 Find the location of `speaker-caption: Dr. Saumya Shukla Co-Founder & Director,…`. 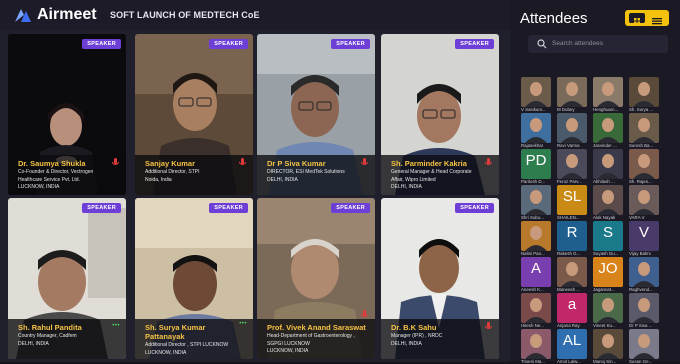

speaker-caption: Dr. Saumya Shukla Co-Founder & Director,… is located at coordinates (67, 175).